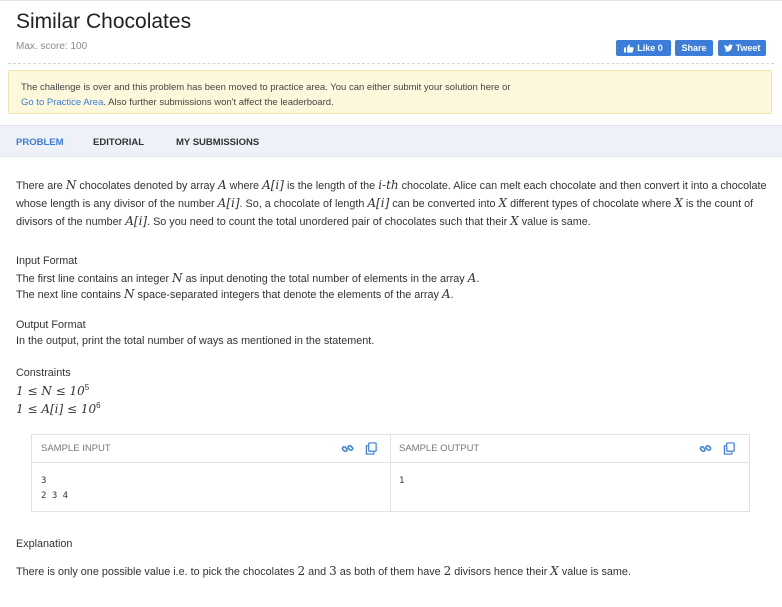 The height and width of the screenshot is (607, 782). I want to click on problem-tabs: PROBLEM EDITORIAL MY SUBMISSIONS, so click(391, 141).